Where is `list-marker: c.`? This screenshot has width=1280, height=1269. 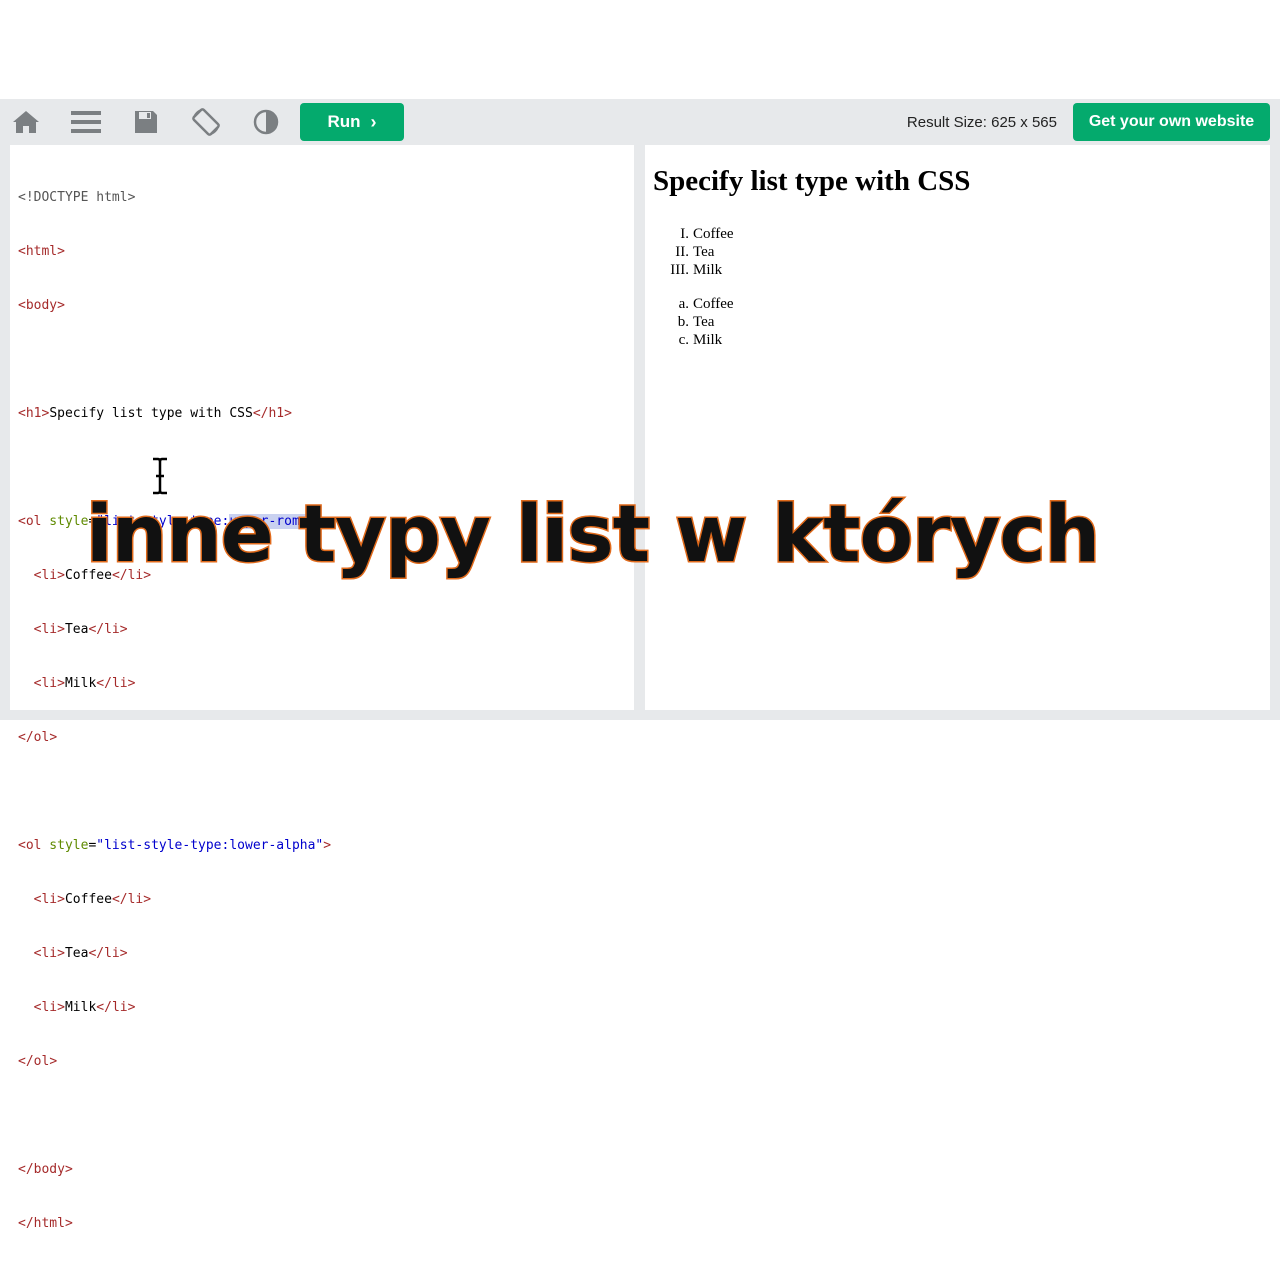 list-marker: c. is located at coordinates (683, 340).